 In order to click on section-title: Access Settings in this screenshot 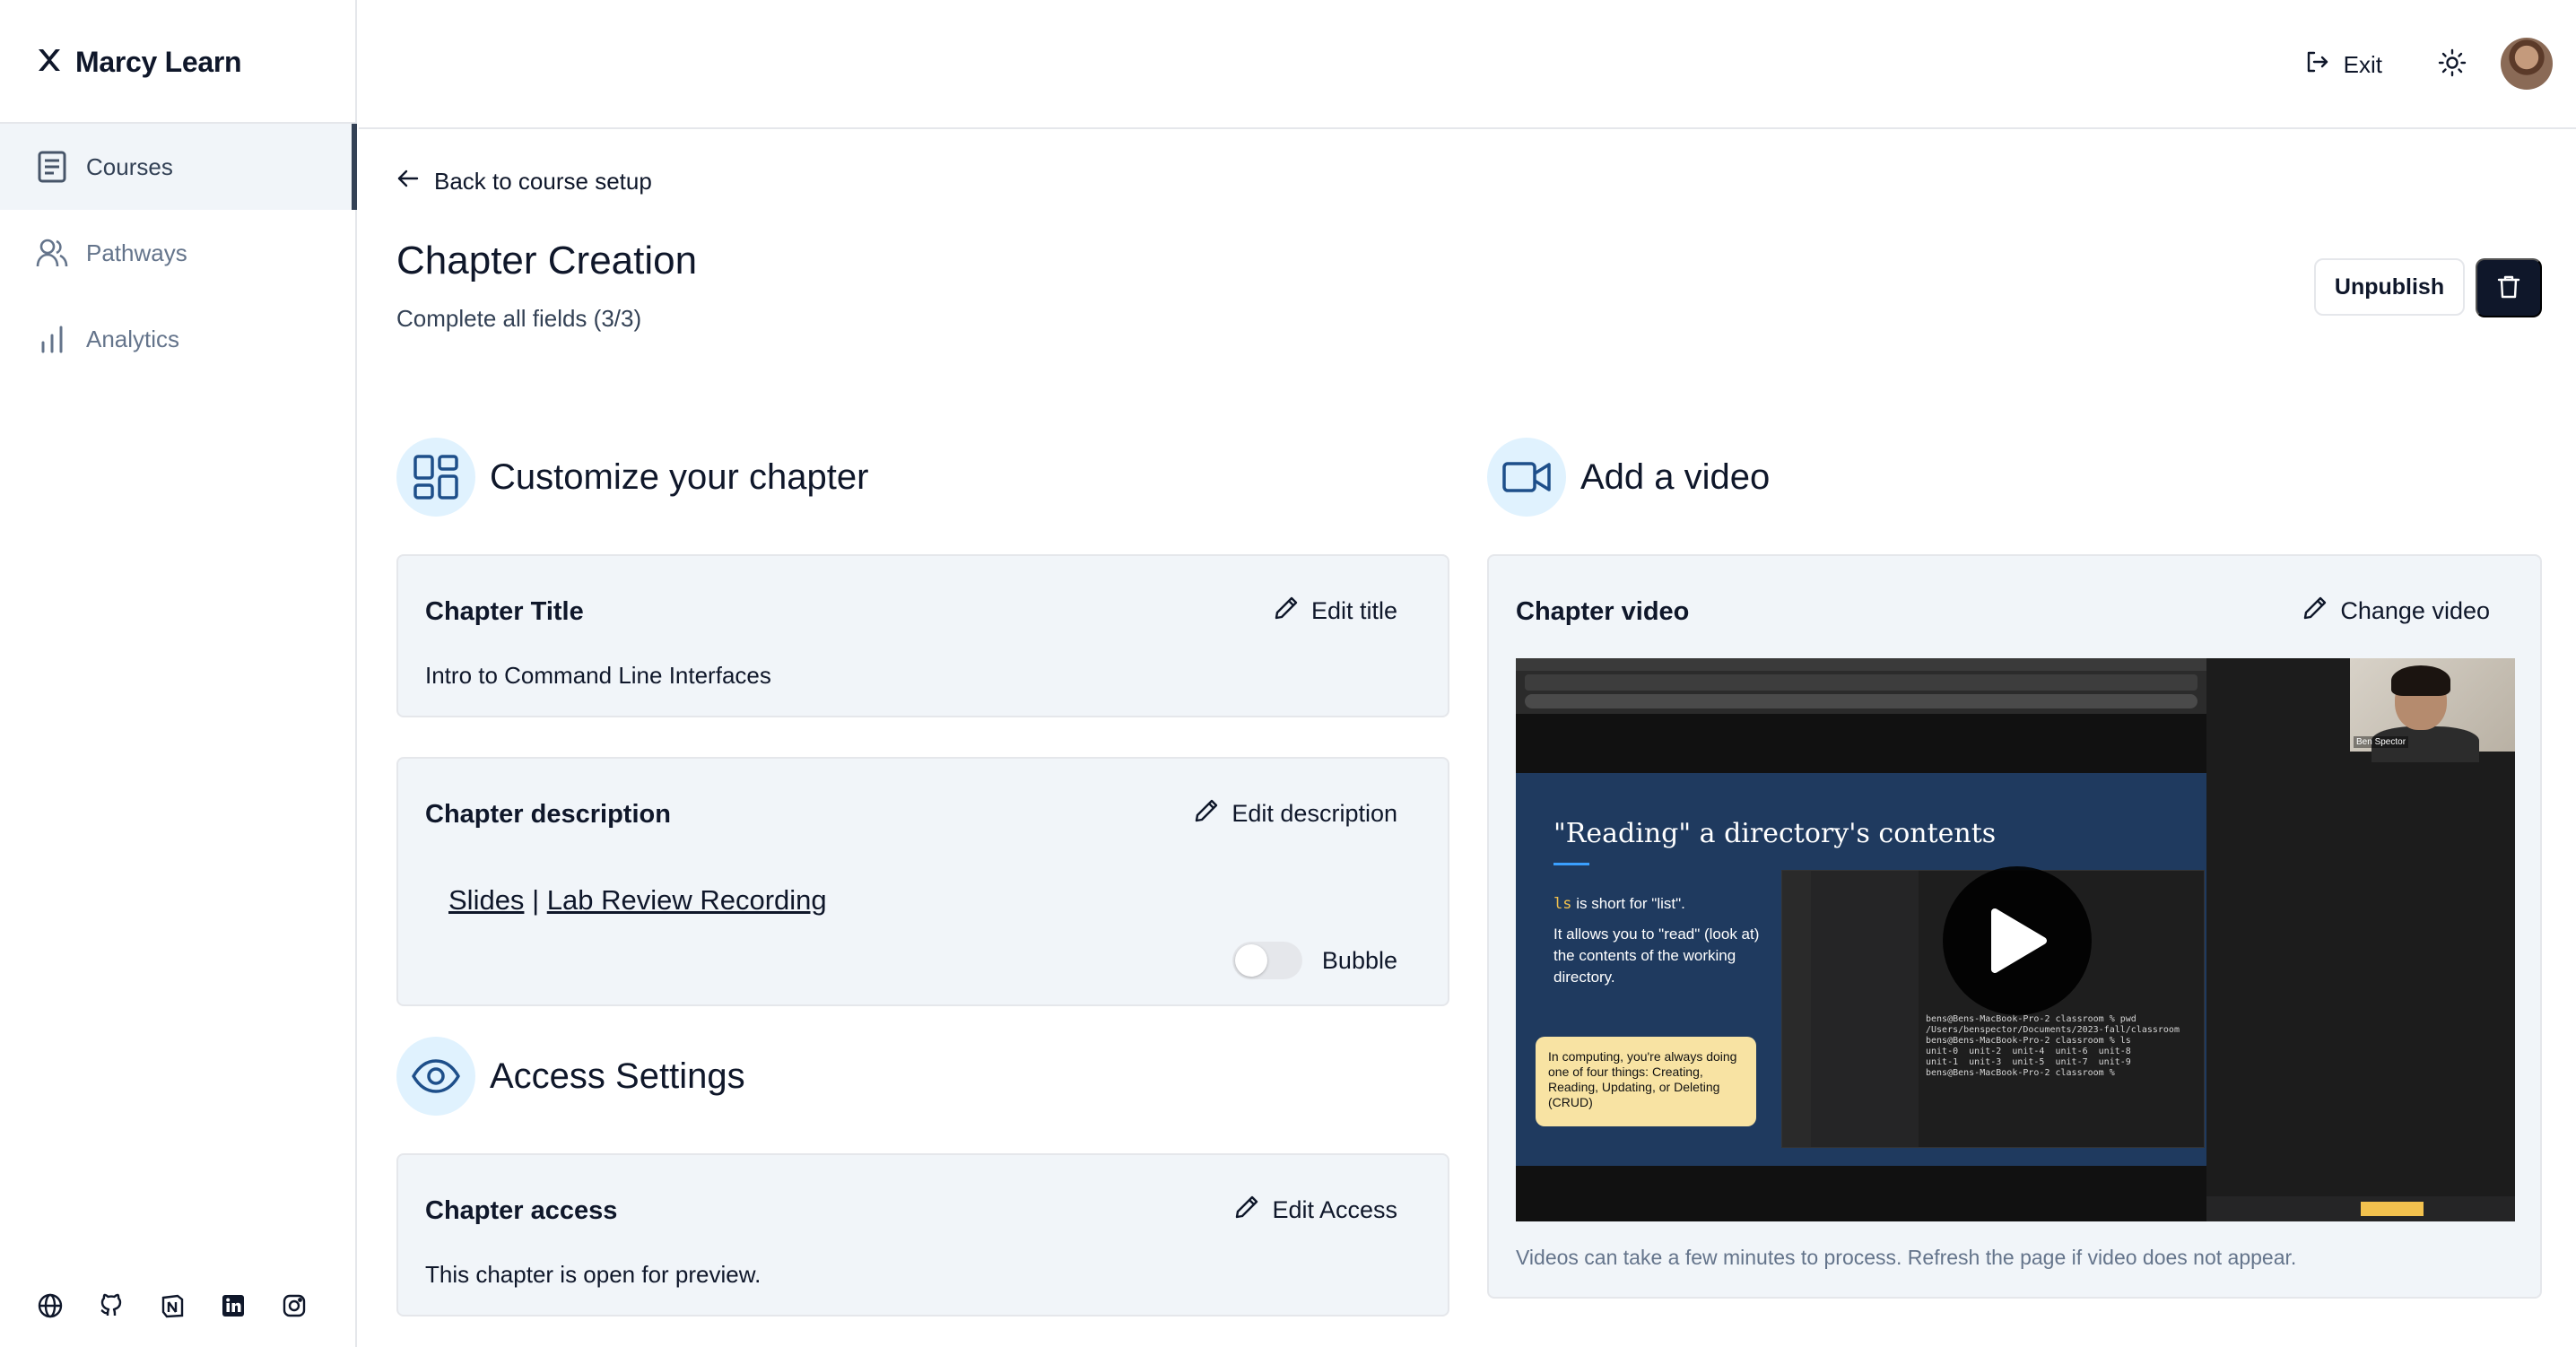, I will do `click(617, 1076)`.